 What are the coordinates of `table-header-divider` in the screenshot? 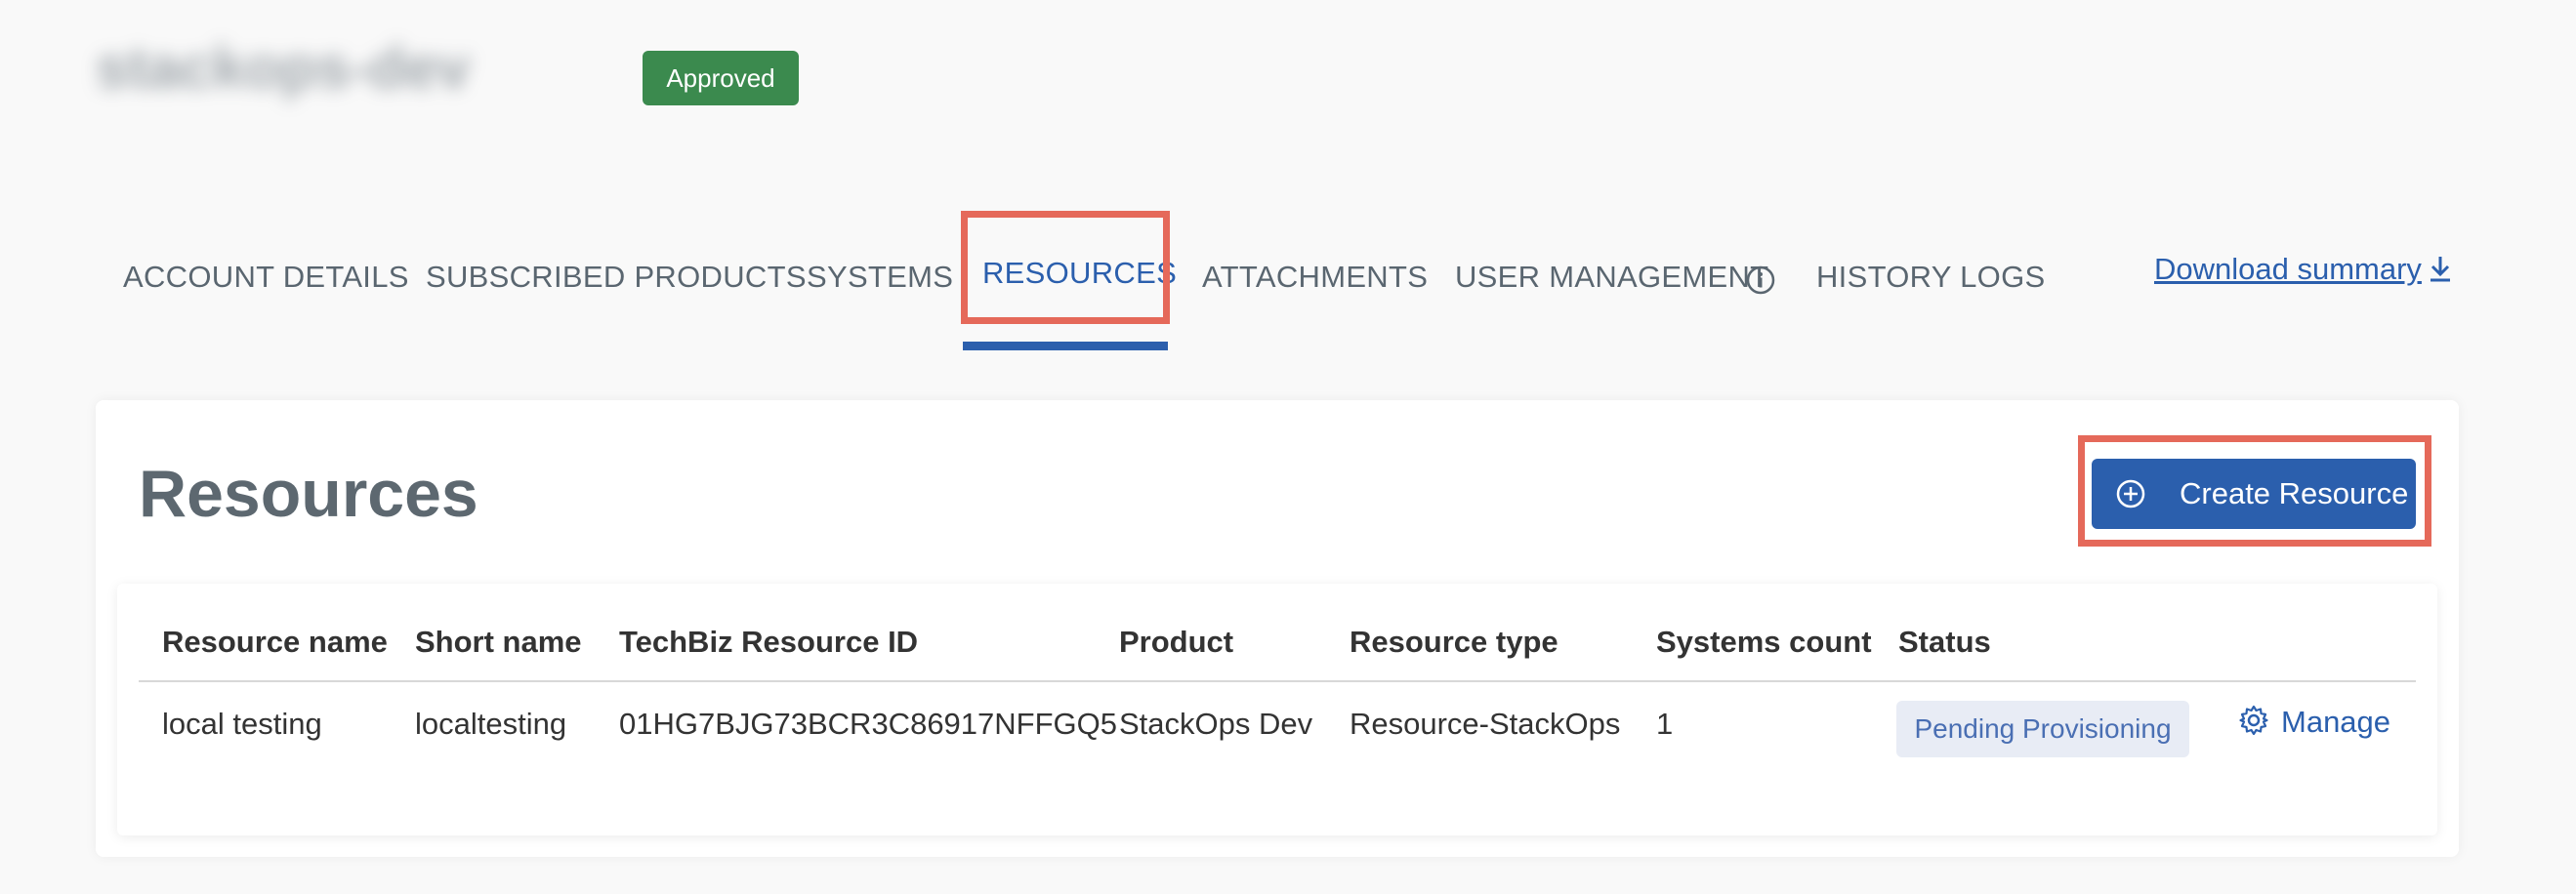 It's located at (1277, 681).